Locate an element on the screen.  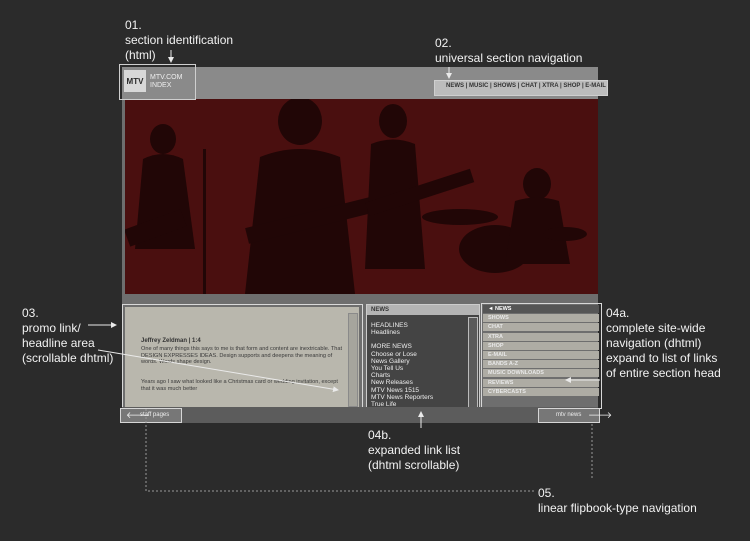
leader-03b is located at coordinates (218, 371).